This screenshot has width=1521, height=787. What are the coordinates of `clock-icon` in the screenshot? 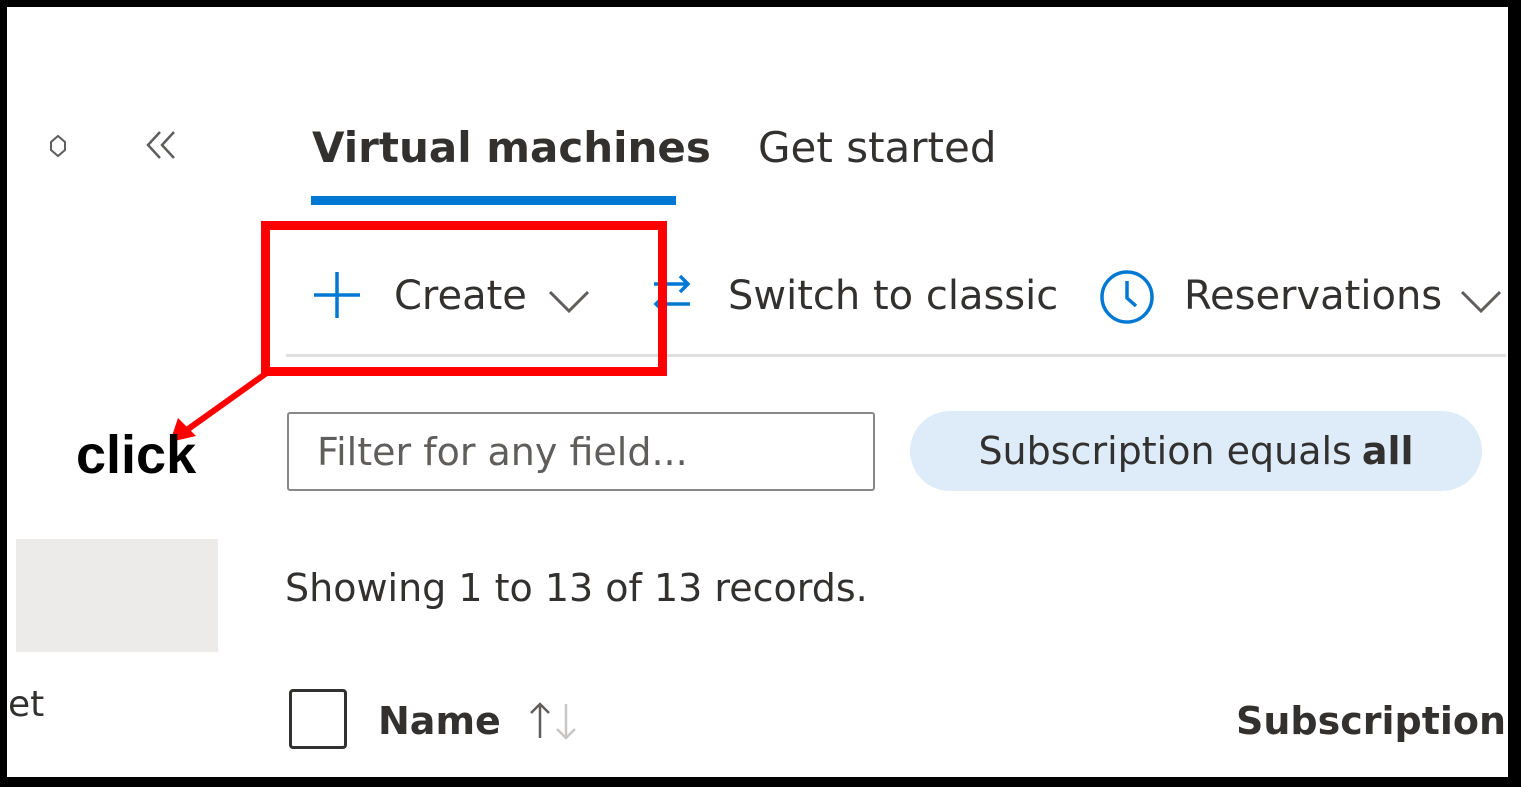 It's located at (1127, 297).